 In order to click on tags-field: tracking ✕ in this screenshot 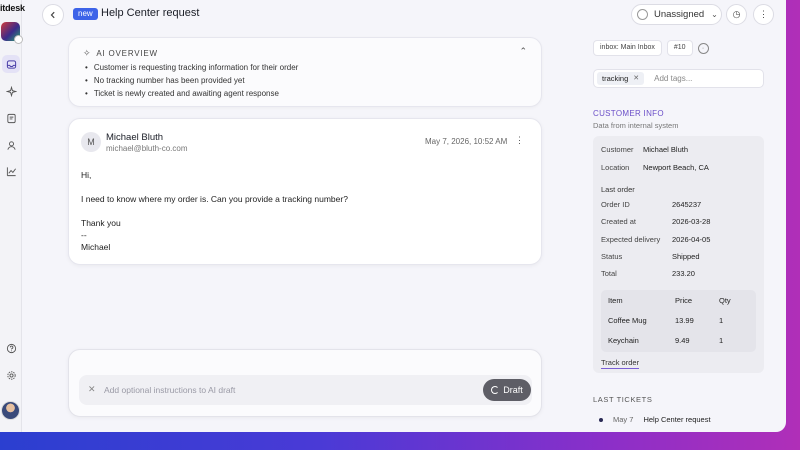, I will do `click(678, 78)`.